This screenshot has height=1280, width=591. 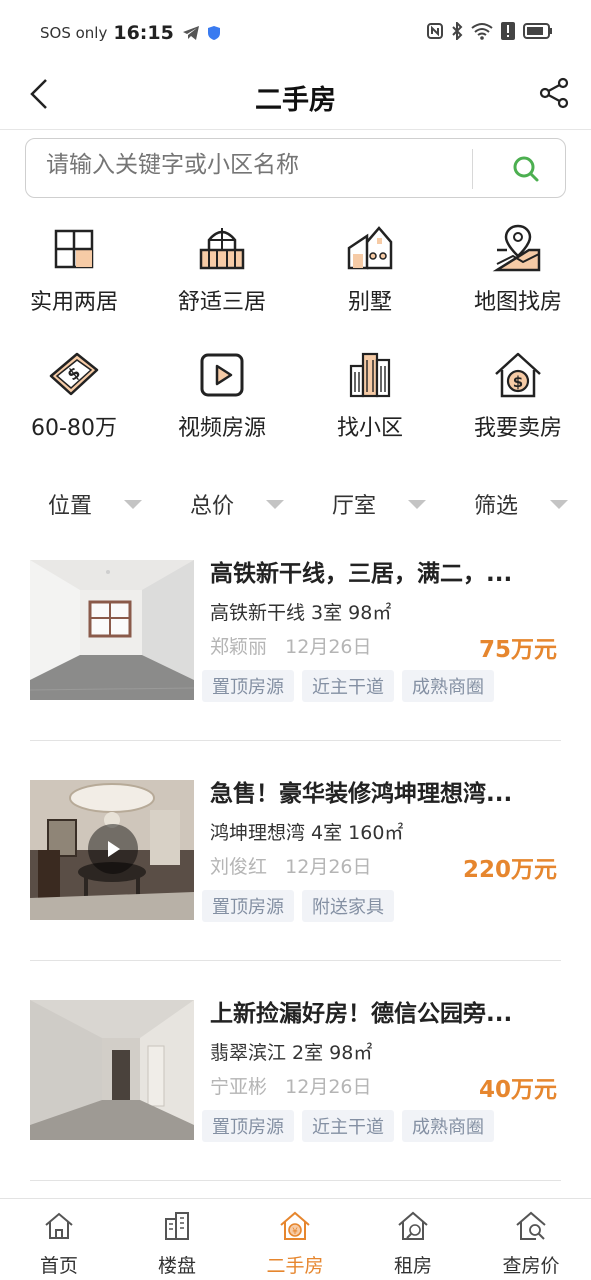 I want to click on quick-entry-sell-house: $ 我要卖房, so click(x=517, y=395).